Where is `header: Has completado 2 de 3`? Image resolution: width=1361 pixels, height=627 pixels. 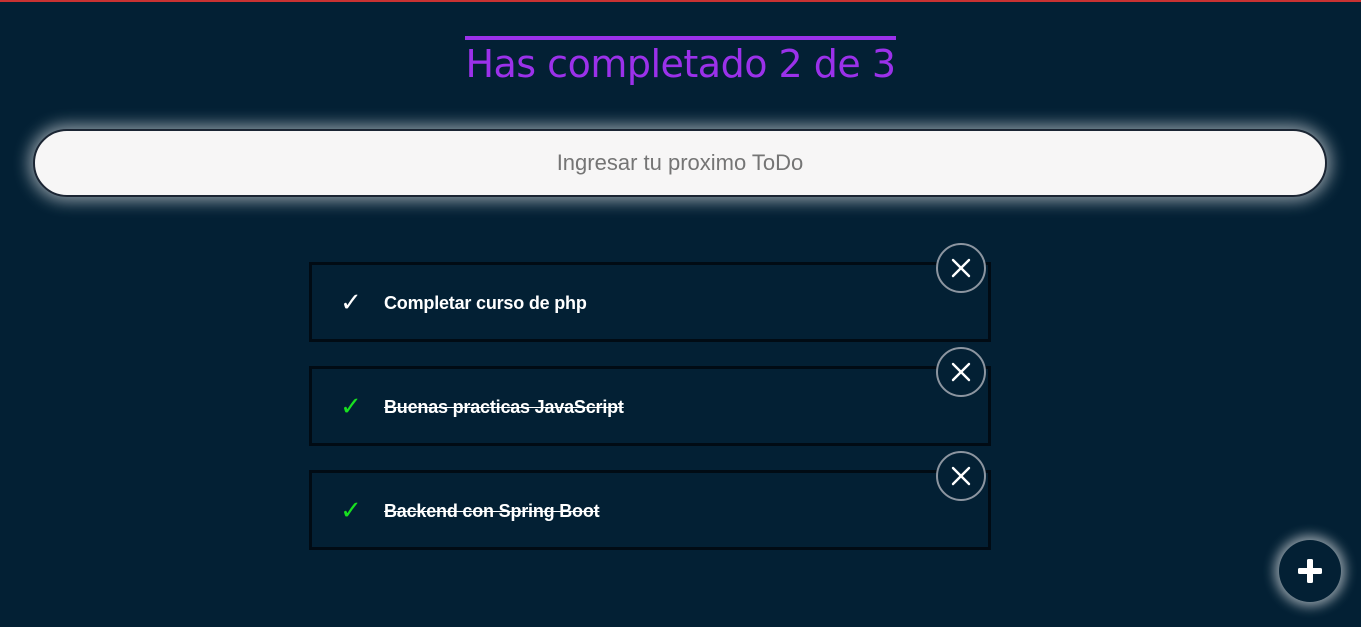
header: Has completado 2 de 3 is located at coordinates (680, 61).